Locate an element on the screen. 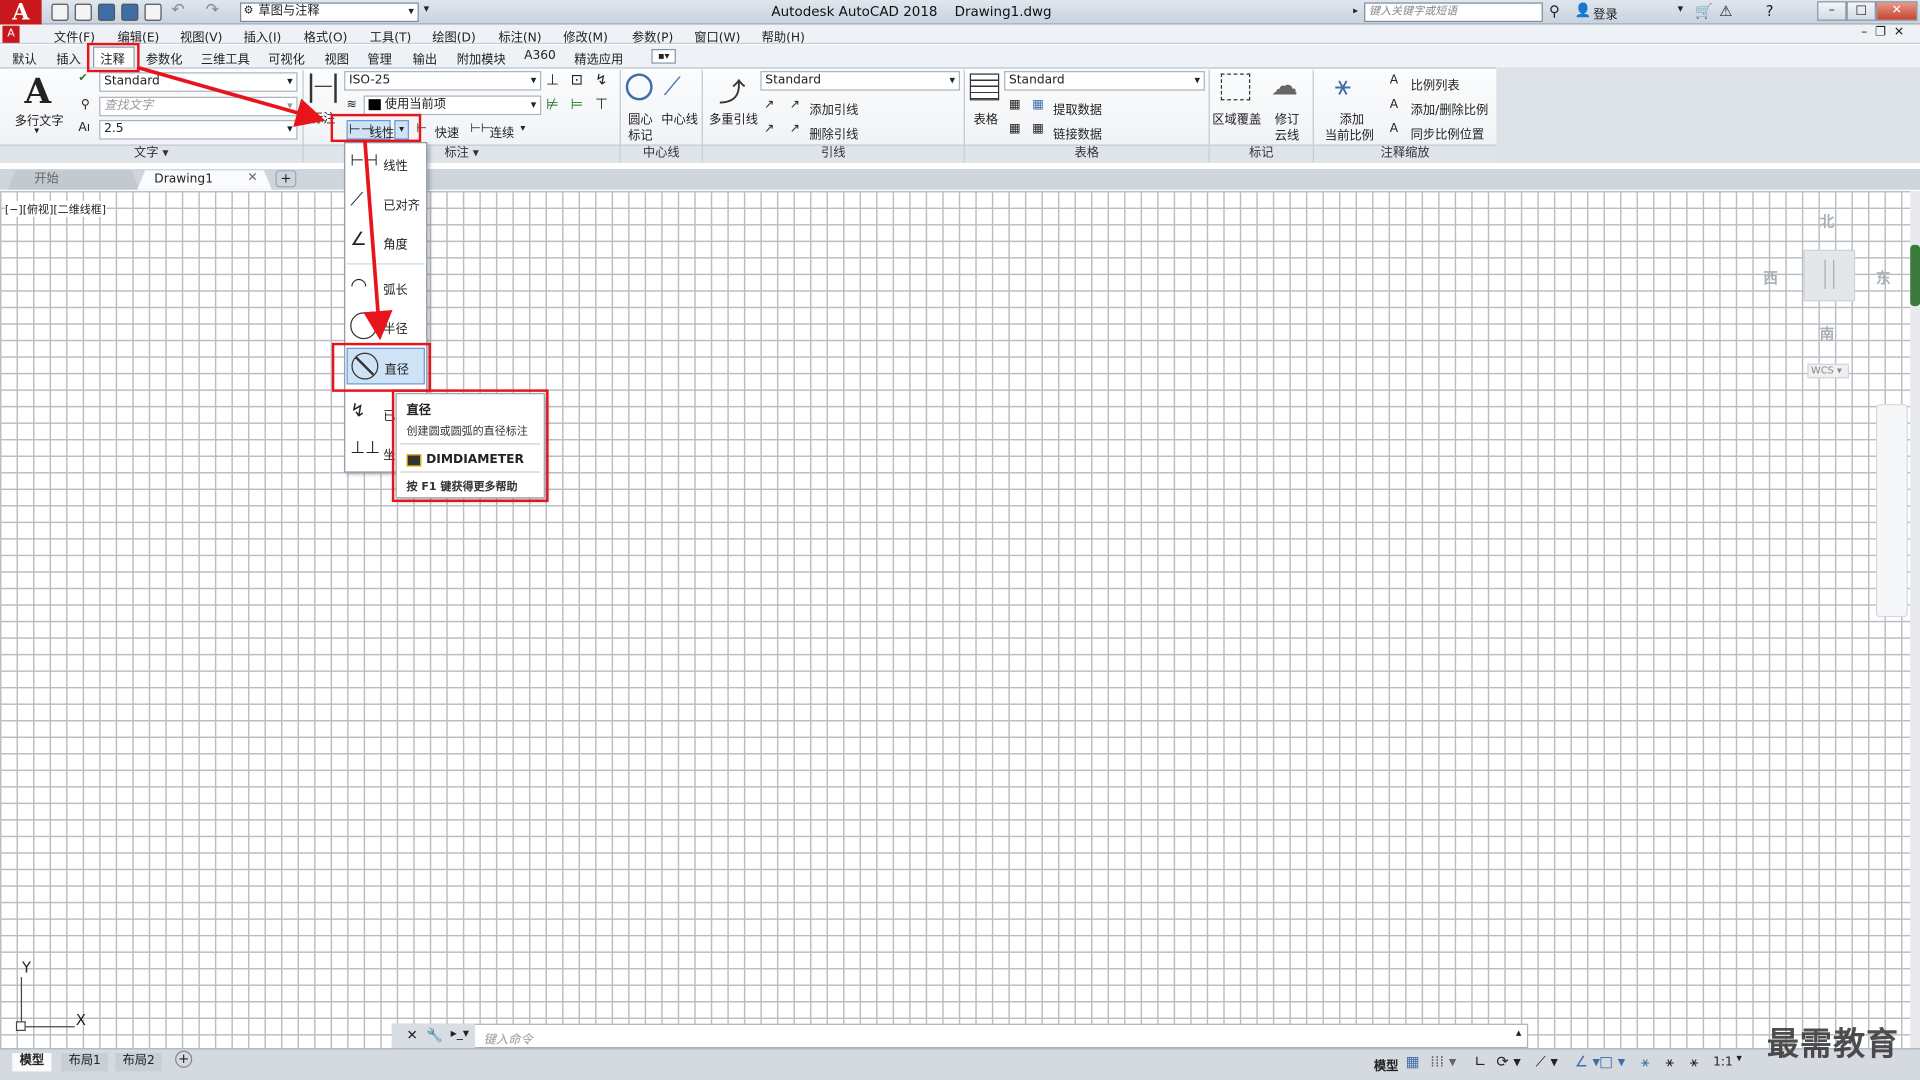  annotation-arrows is located at coordinates (264, 203).